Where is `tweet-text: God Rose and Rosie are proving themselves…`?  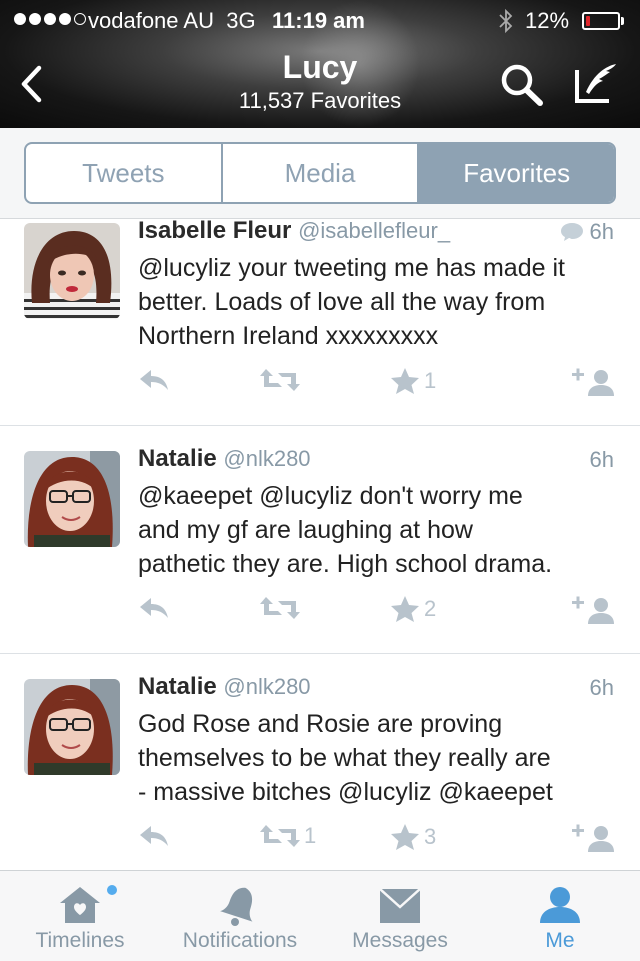 tweet-text: God Rose and Rosie are proving themselves… is located at coordinates (345, 758).